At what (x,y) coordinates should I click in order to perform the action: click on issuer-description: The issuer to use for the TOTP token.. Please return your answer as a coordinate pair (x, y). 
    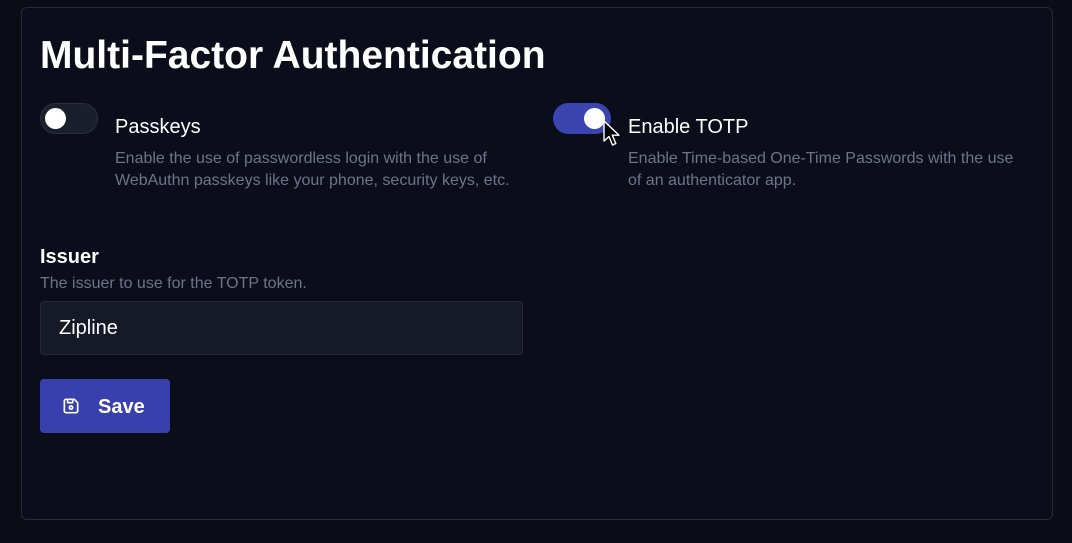
    Looking at the image, I should click on (173, 283).